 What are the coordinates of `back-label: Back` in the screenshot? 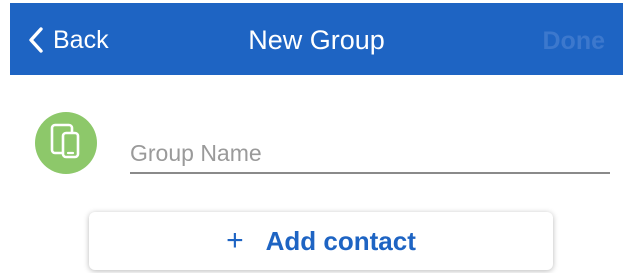 It's located at (81, 40).